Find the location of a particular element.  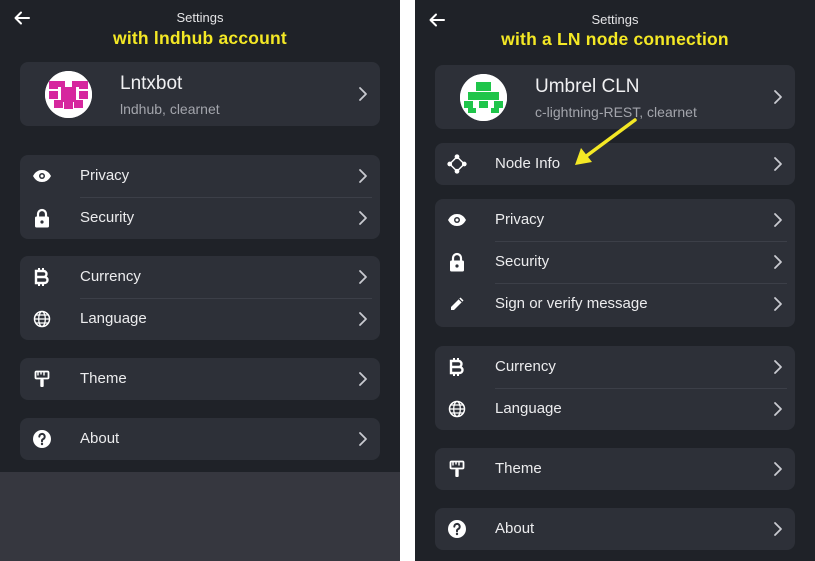

pencil-icon is located at coordinates (457, 304).